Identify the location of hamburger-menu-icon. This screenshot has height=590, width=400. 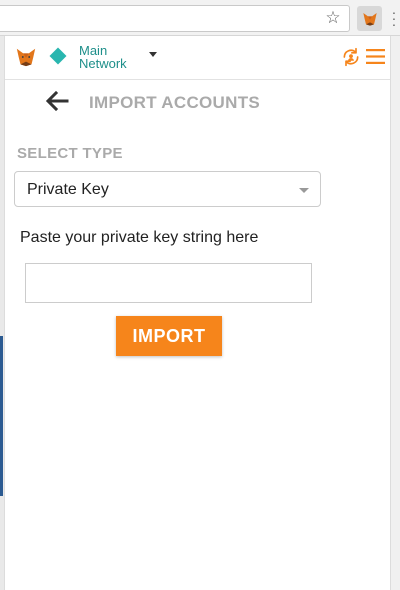
(375, 56).